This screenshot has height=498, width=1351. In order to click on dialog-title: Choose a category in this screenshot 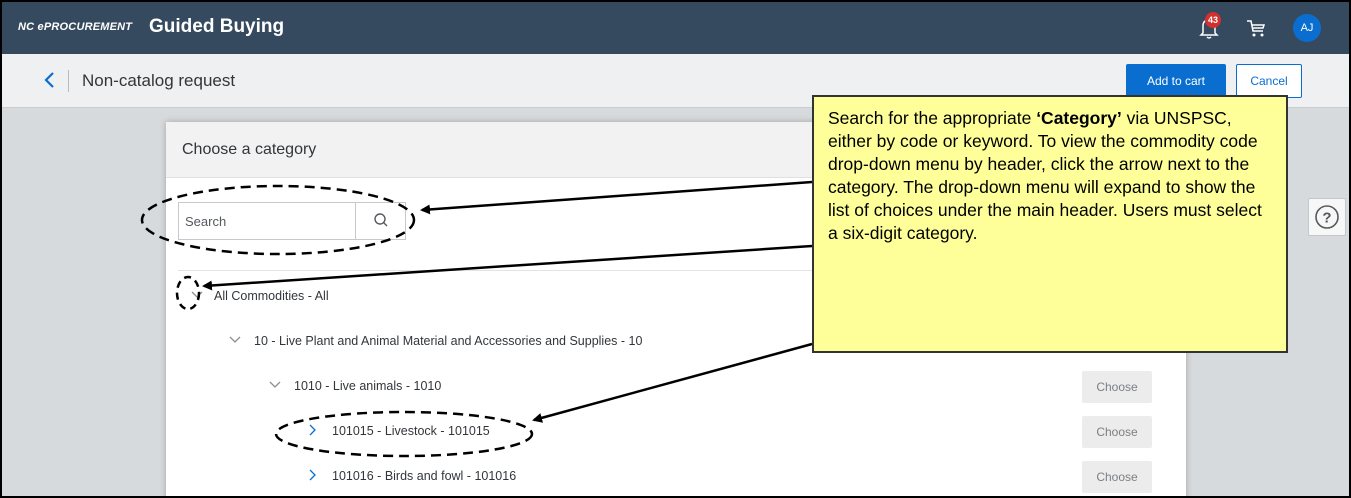, I will do `click(249, 149)`.